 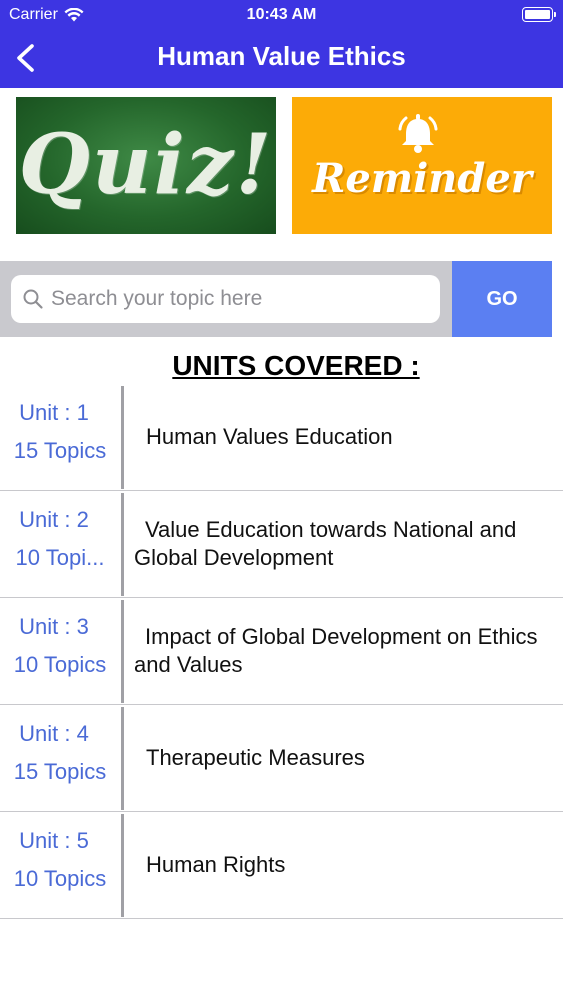 I want to click on go-button: GO, so click(x=502, y=299).